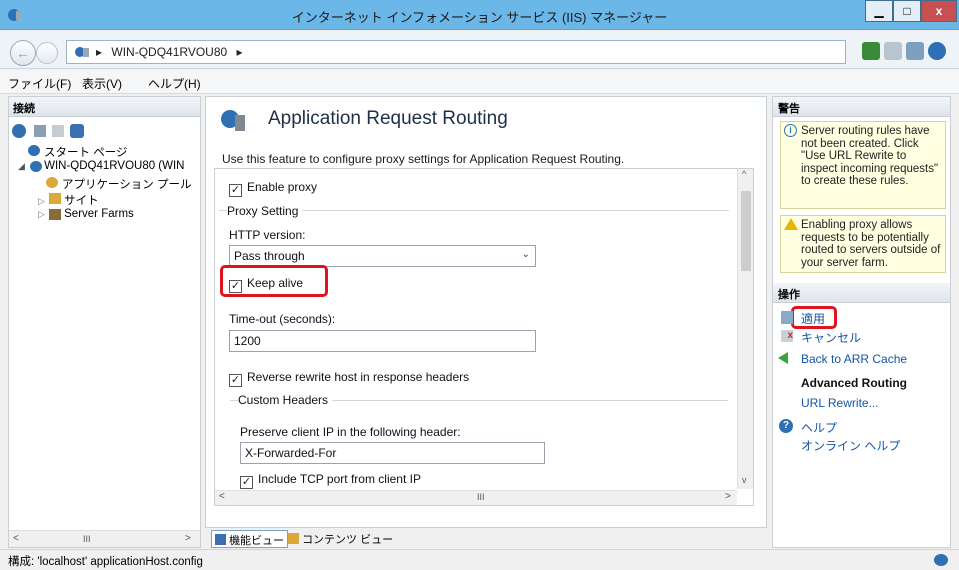 Image resolution: width=959 pixels, height=570 pixels. Describe the element at coordinates (36, 166) in the screenshot. I see `server-node-icon` at that location.